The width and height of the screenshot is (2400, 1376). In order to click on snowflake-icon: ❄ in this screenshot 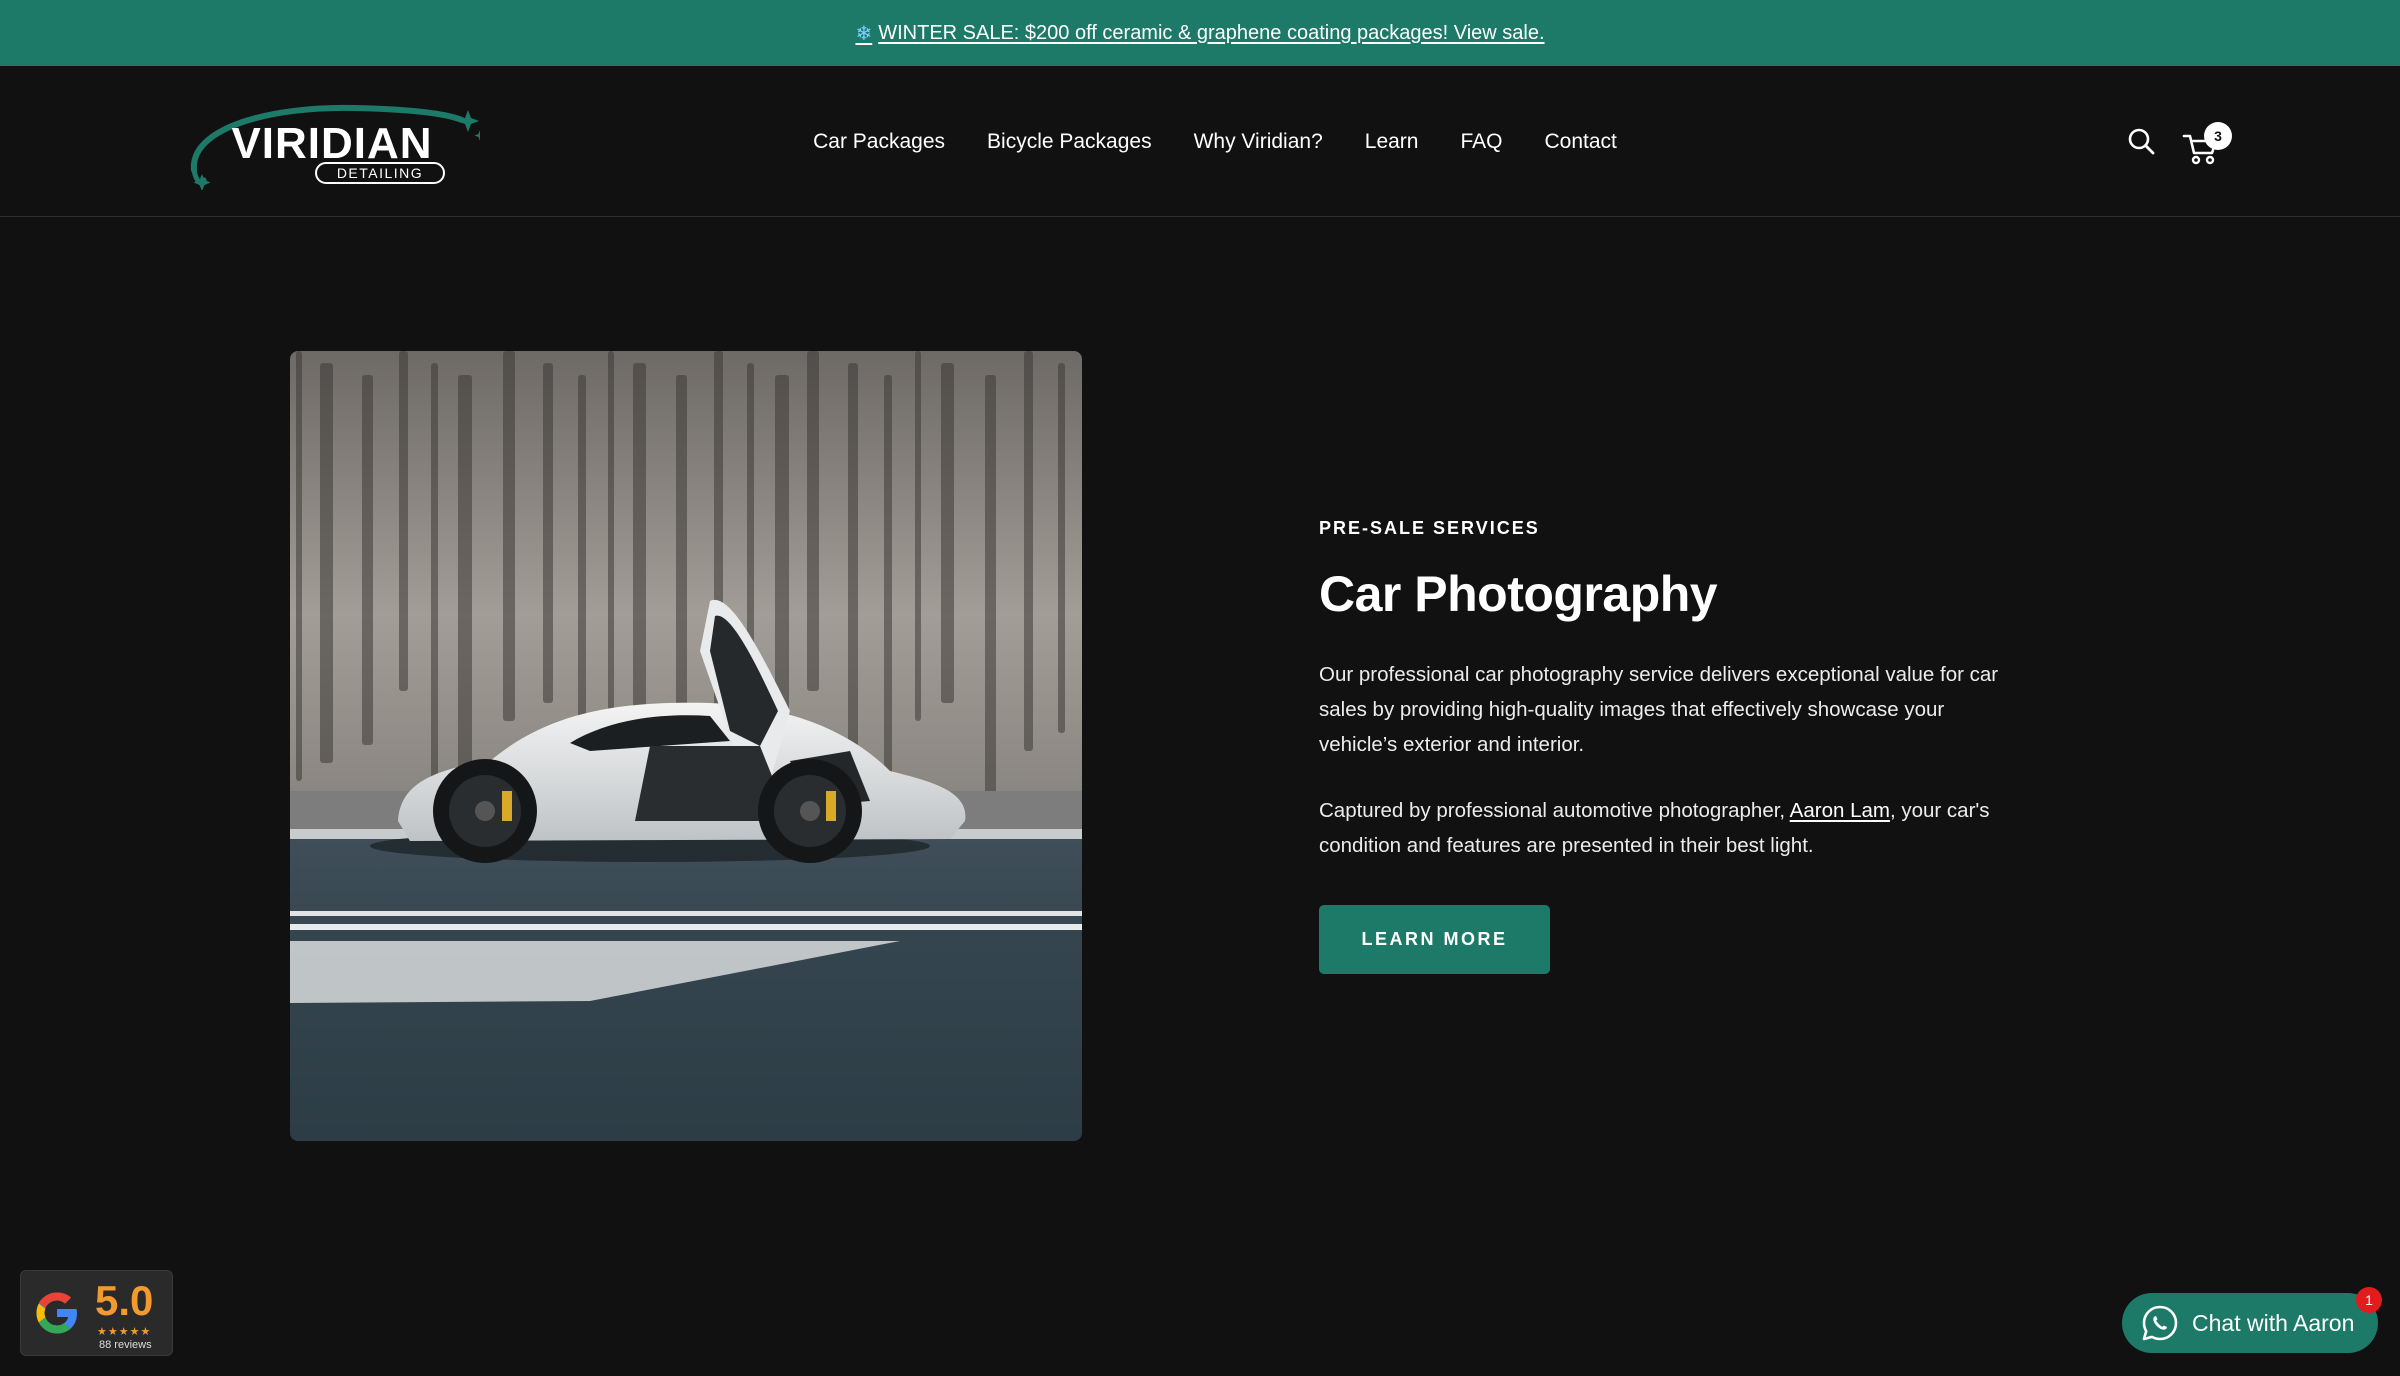, I will do `click(864, 33)`.